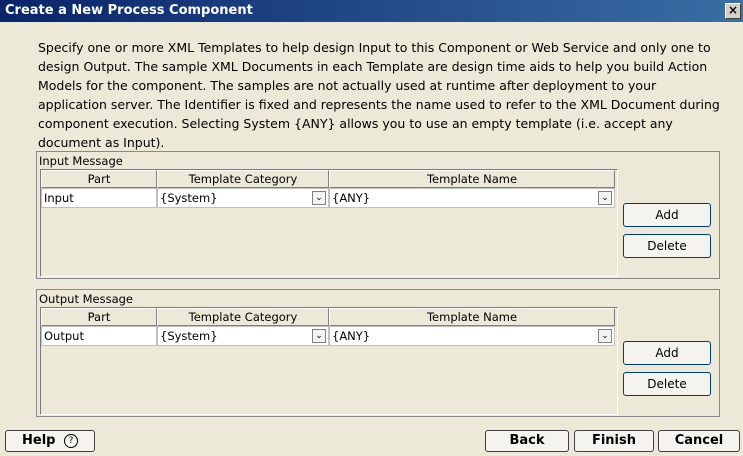 The height and width of the screenshot is (456, 743). Describe the element at coordinates (614, 441) in the screenshot. I see `finish-button: Finish` at that location.